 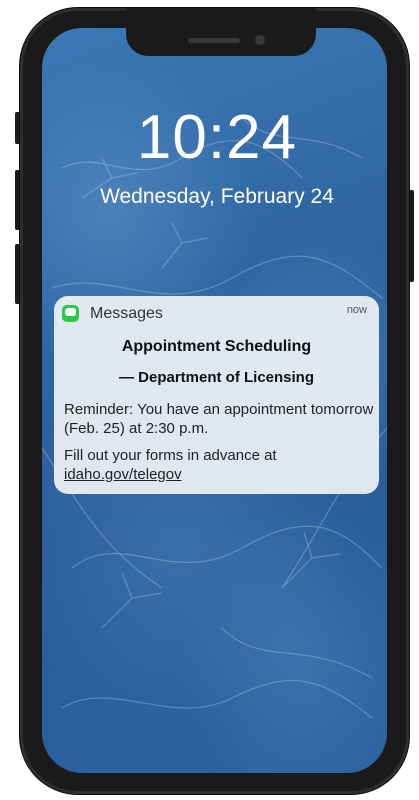 I want to click on lock-screen-date: Wednesday, February 24, so click(x=217, y=196).